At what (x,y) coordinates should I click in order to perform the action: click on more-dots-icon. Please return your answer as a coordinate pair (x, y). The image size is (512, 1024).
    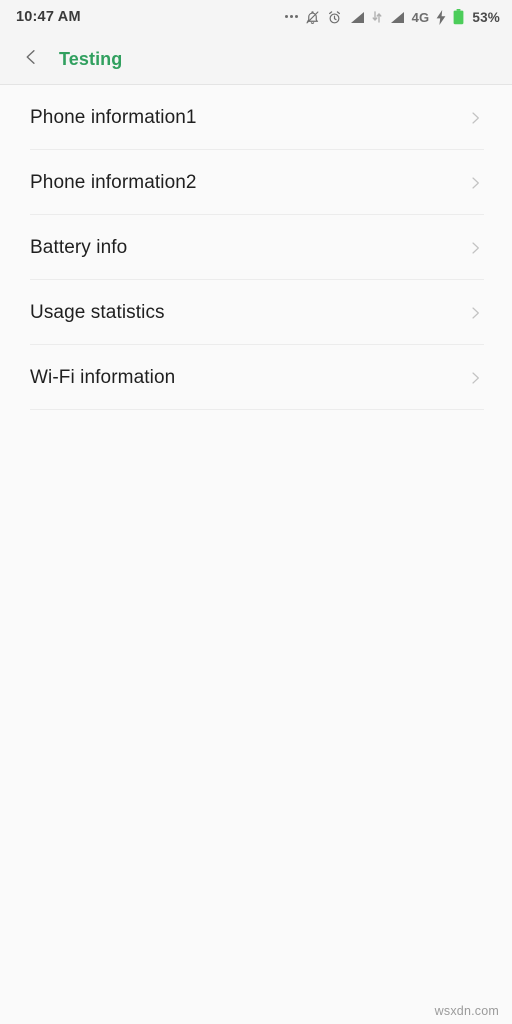
    Looking at the image, I should click on (291, 17).